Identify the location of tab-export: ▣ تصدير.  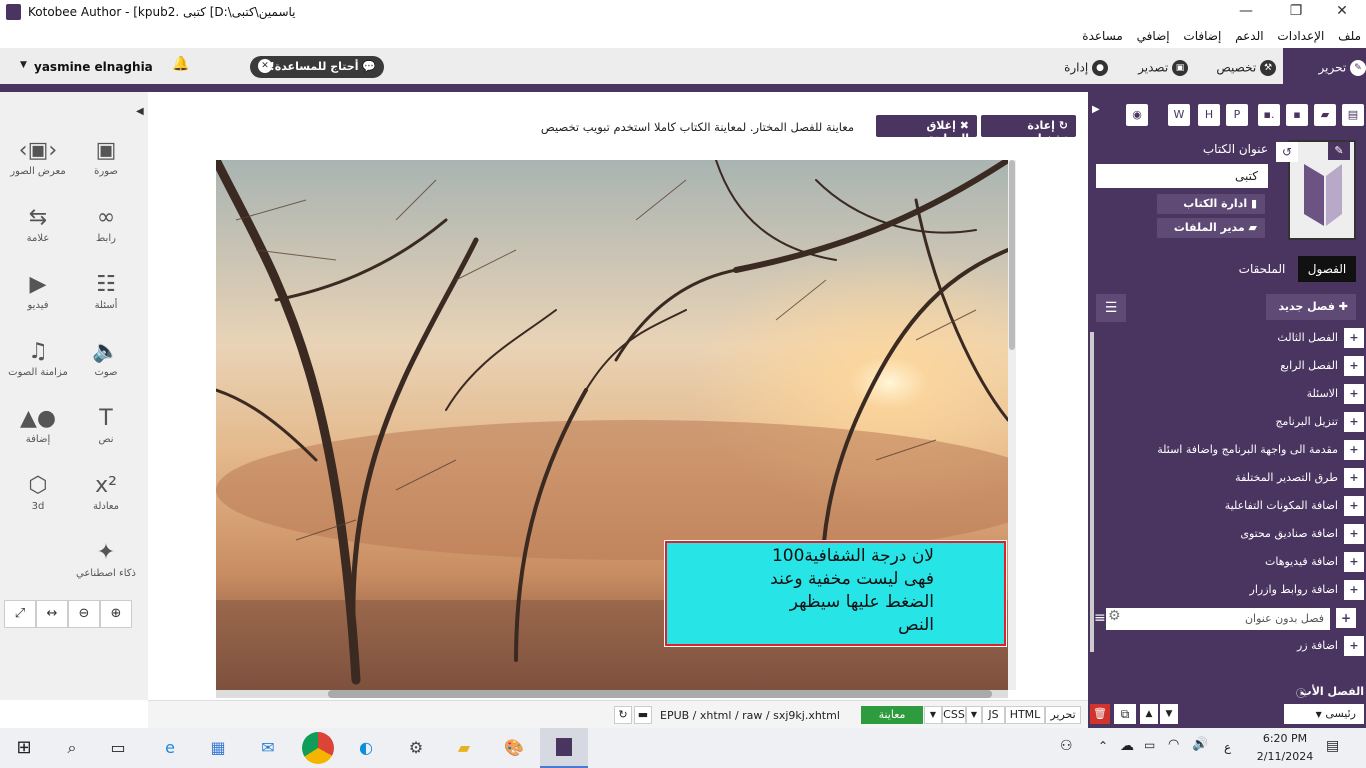
(1152, 66).